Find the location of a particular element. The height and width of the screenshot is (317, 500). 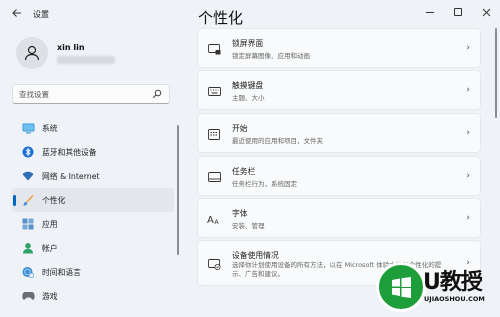

main-scrollbar is located at coordinates (496, 73).